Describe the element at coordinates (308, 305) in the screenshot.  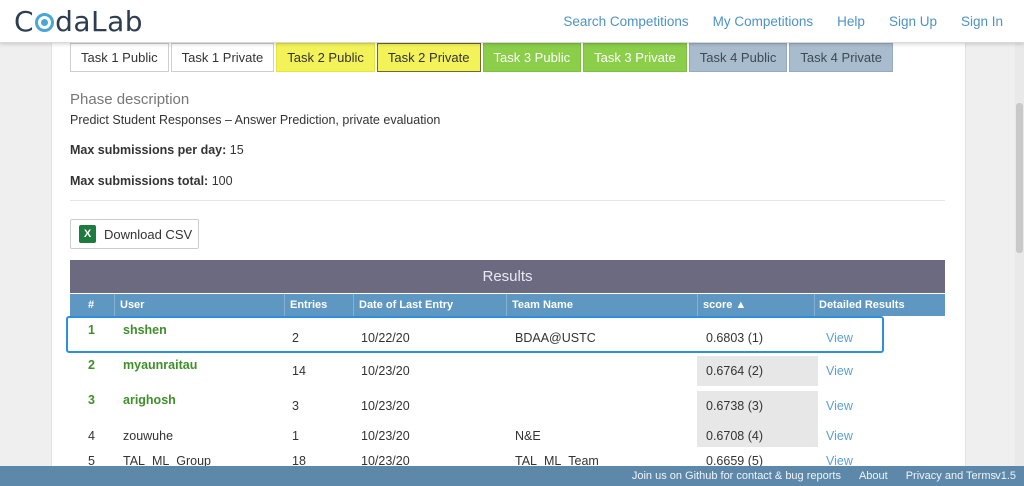
I see `col-entries: Entries` at that location.